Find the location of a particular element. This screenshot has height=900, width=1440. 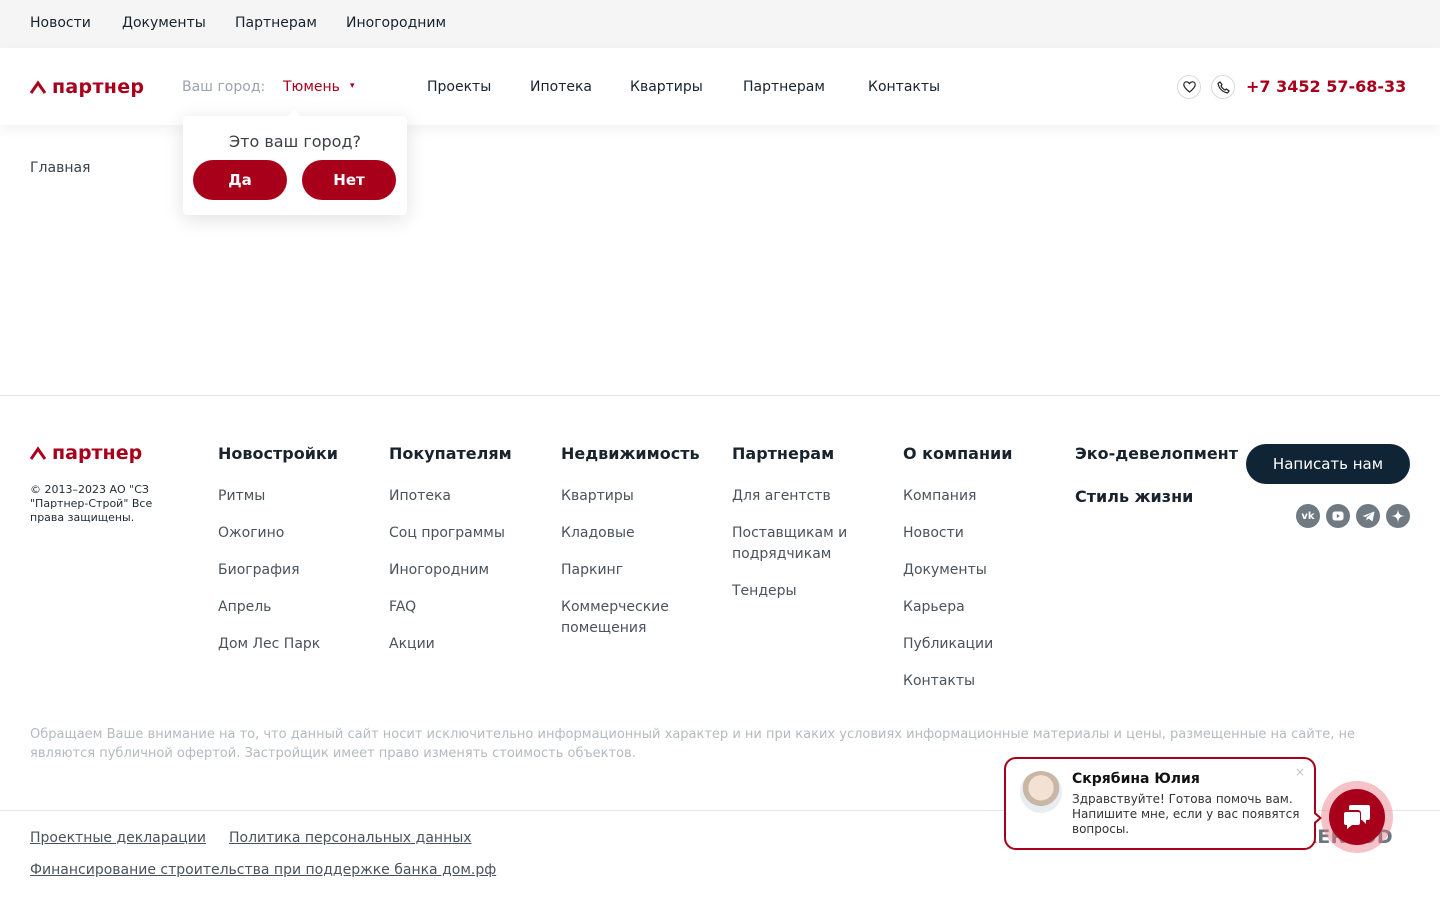

footer-link: Поставщикам и подрядчикам is located at coordinates (804, 544).